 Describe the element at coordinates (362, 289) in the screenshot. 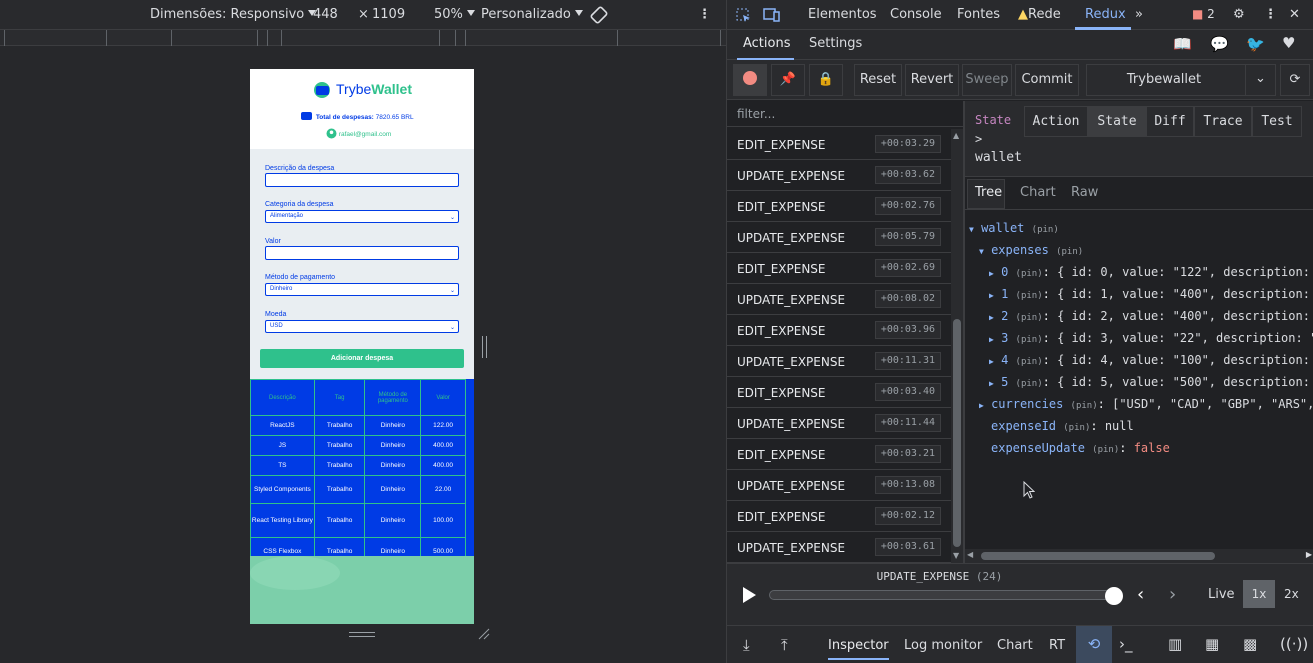

I see `method-select: Dinheiro ⌄` at that location.